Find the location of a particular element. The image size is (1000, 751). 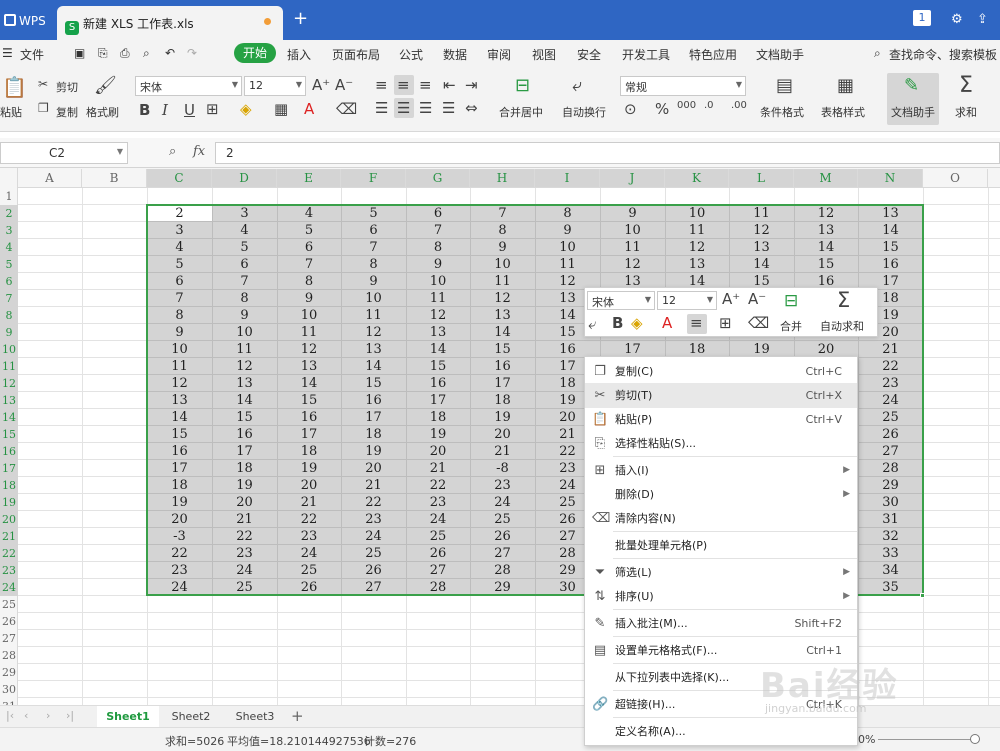

thousands-icon: 000 is located at coordinates (686, 105).